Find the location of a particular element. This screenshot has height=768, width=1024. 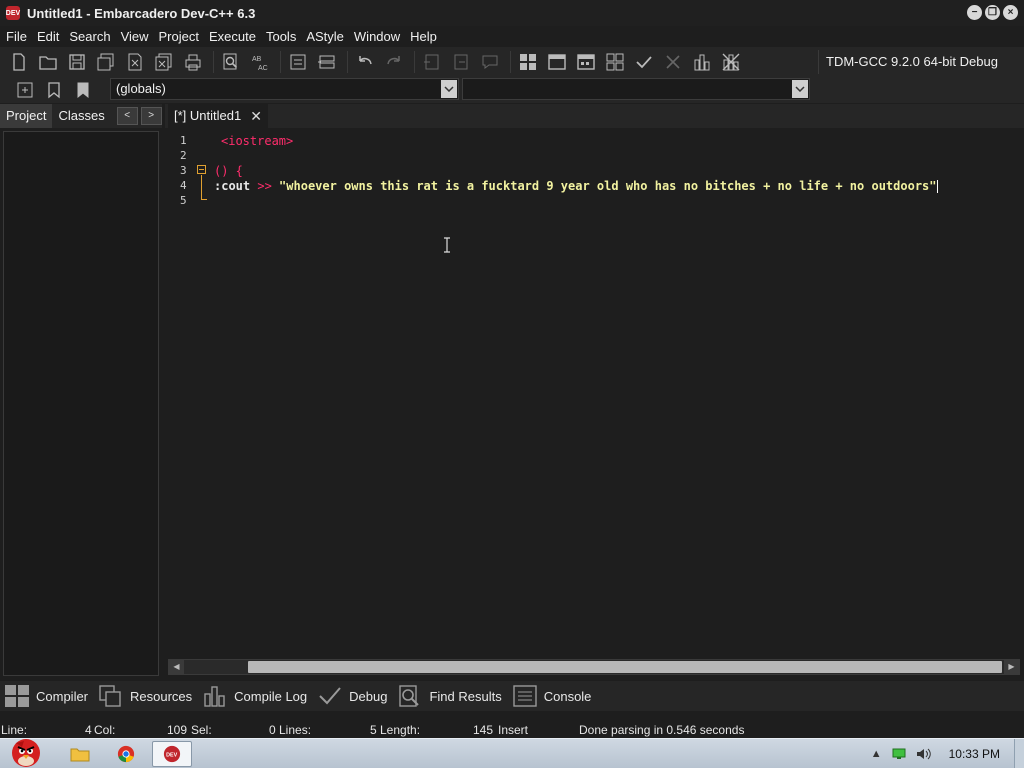

save-all-button is located at coordinates (106, 62).